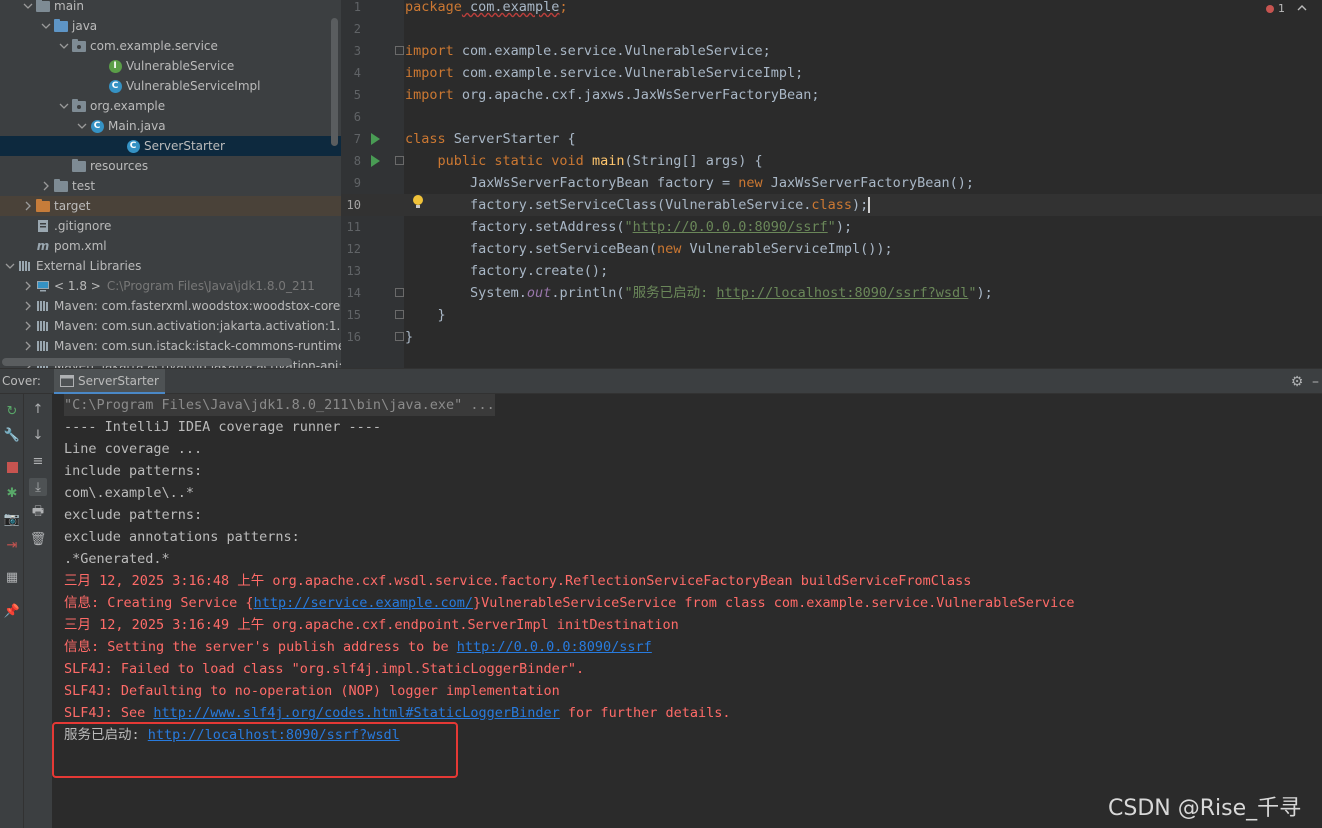 The image size is (1322, 828). I want to click on fold-class-end-icon, so click(399, 336).